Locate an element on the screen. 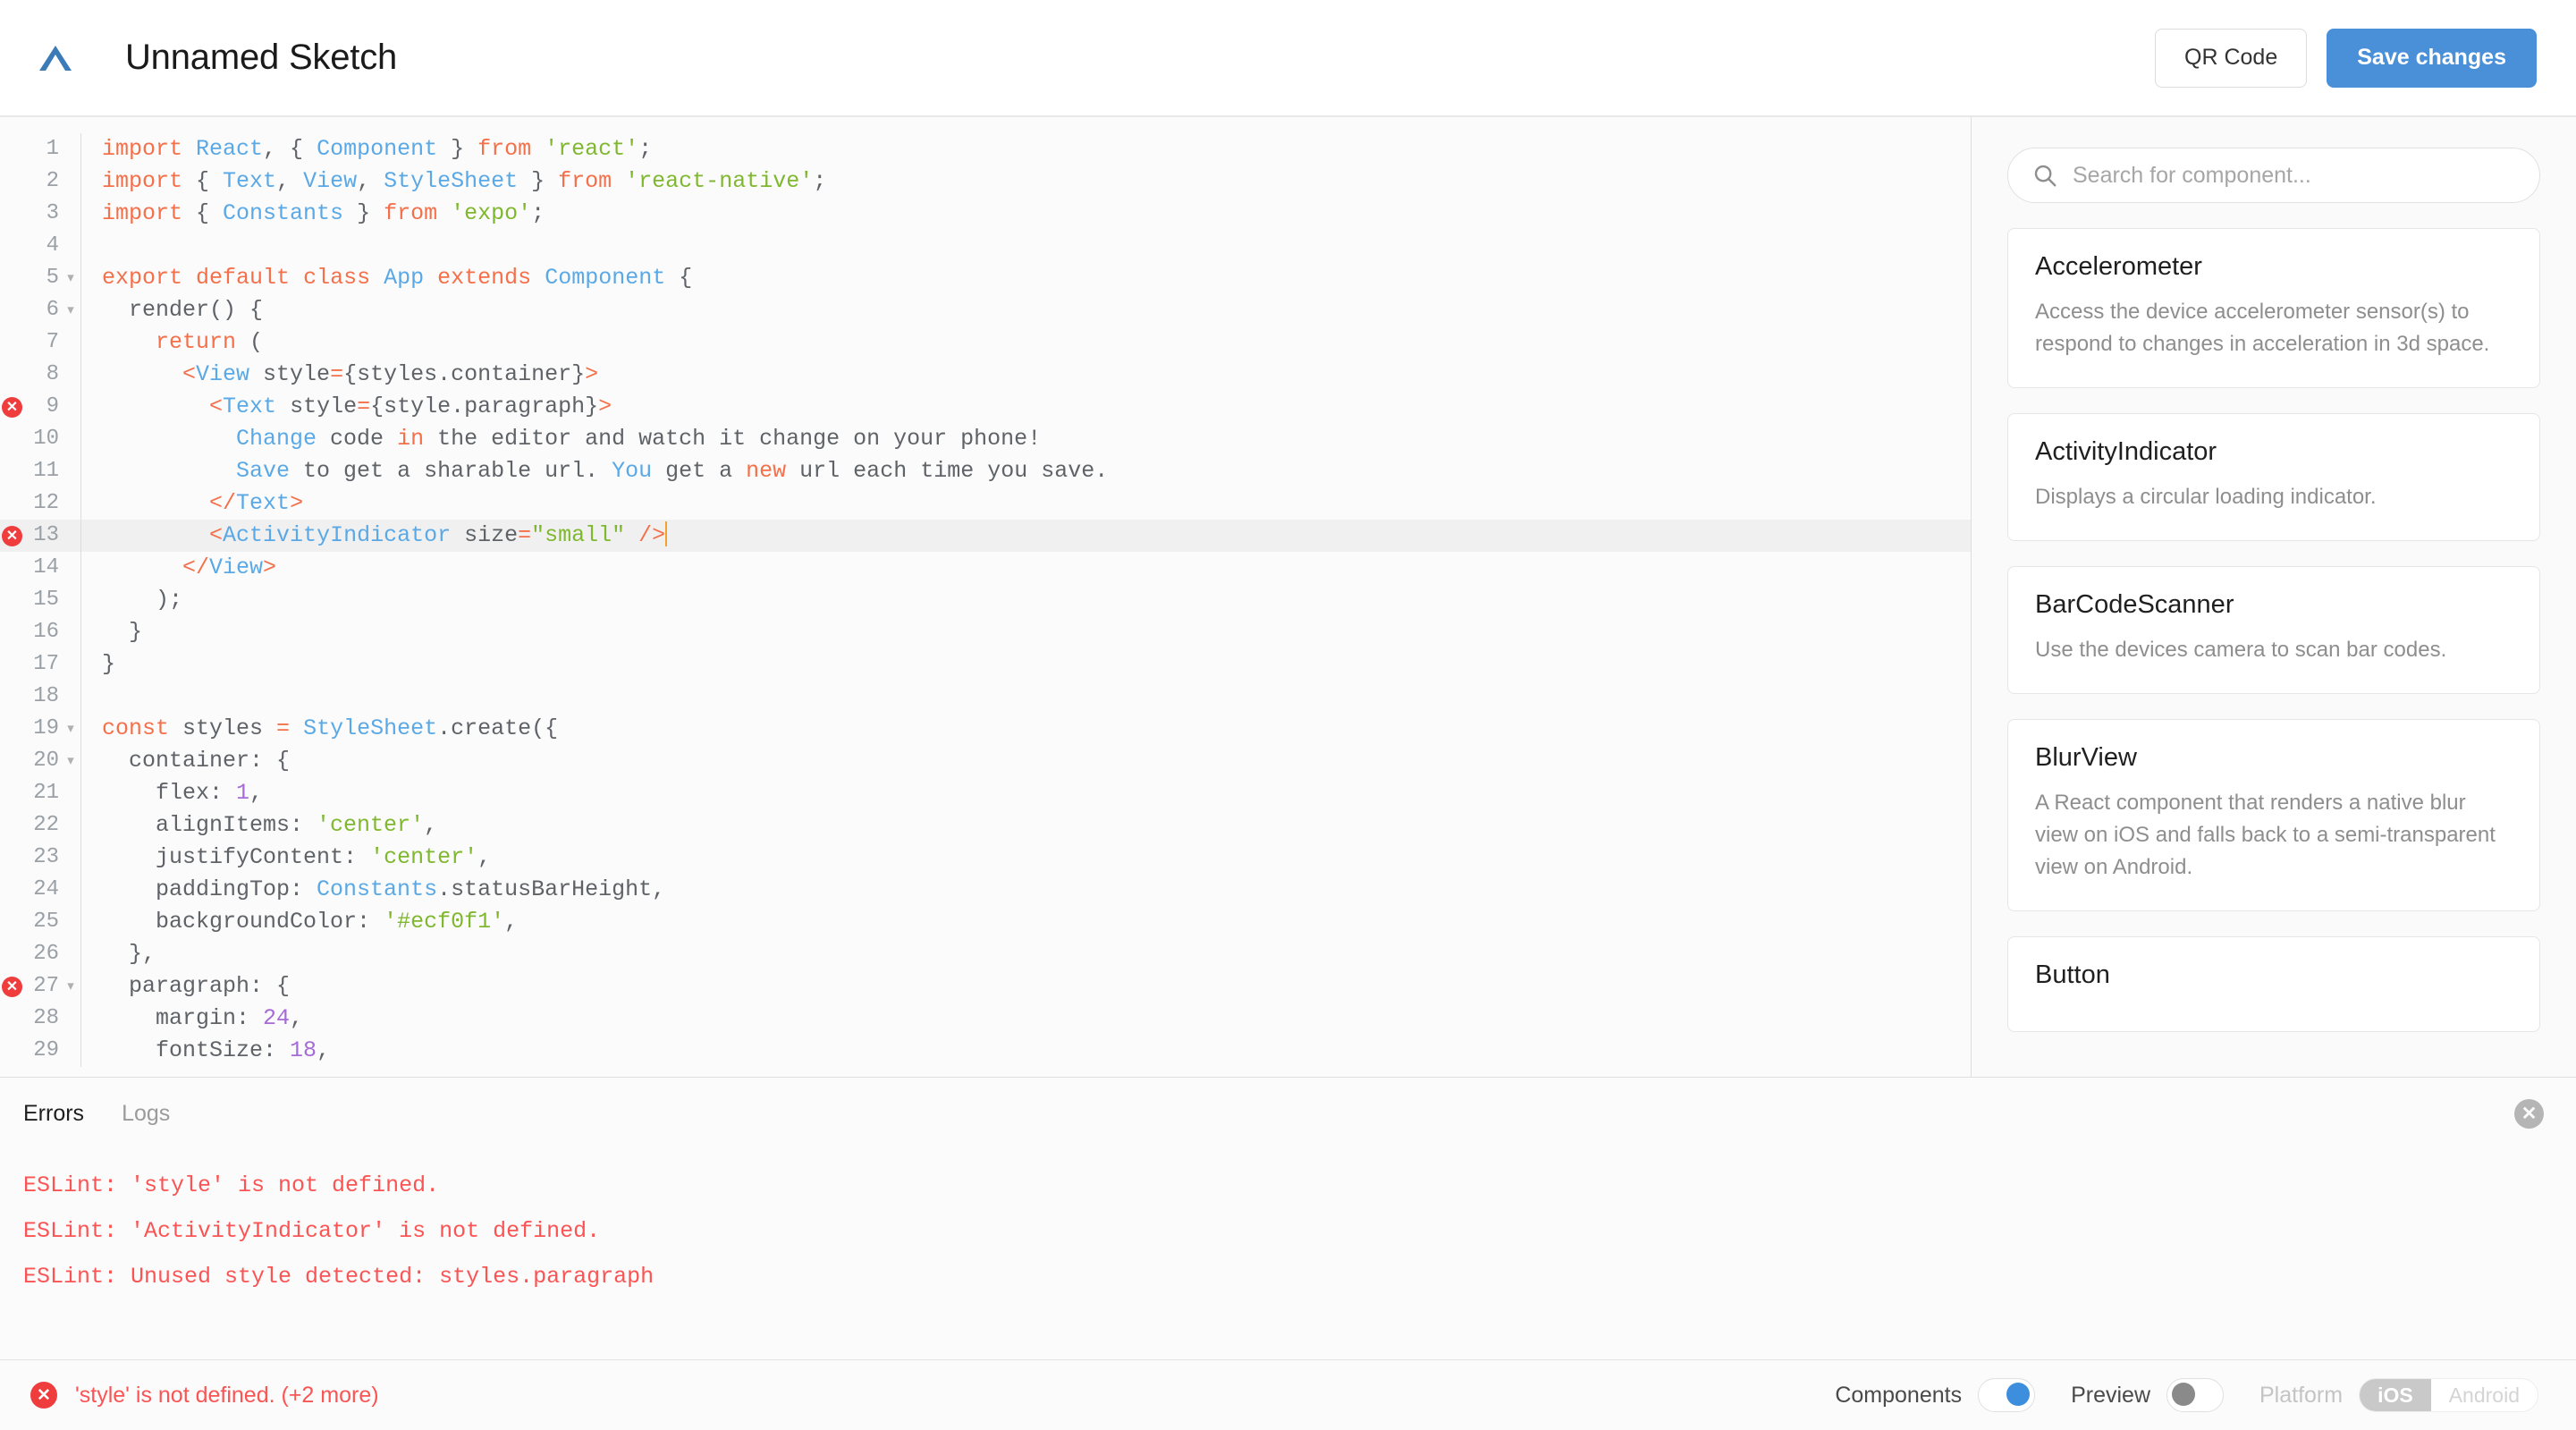 This screenshot has width=2576, height=1430. code-line: 8 <View style={styles.container}> is located at coordinates (985, 375).